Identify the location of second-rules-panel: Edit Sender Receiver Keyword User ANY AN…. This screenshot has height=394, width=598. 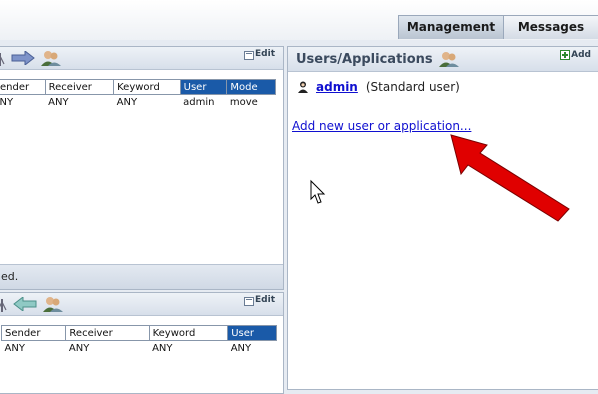
(142, 343).